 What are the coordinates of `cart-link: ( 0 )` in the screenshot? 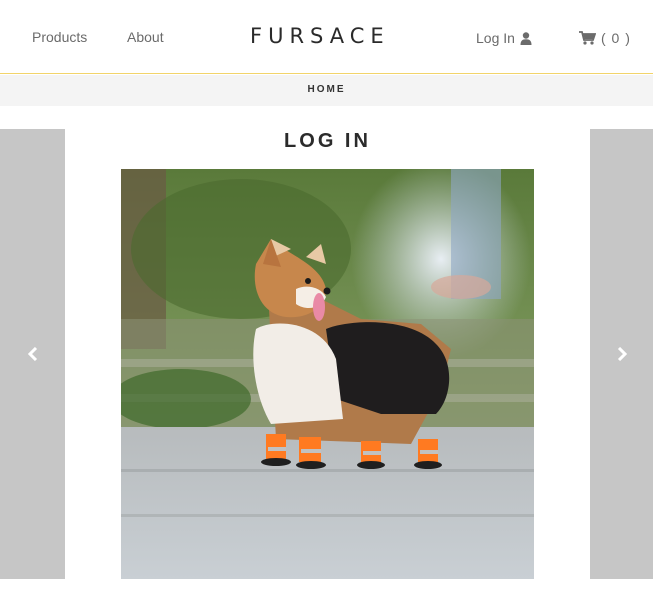 It's located at (605, 38).